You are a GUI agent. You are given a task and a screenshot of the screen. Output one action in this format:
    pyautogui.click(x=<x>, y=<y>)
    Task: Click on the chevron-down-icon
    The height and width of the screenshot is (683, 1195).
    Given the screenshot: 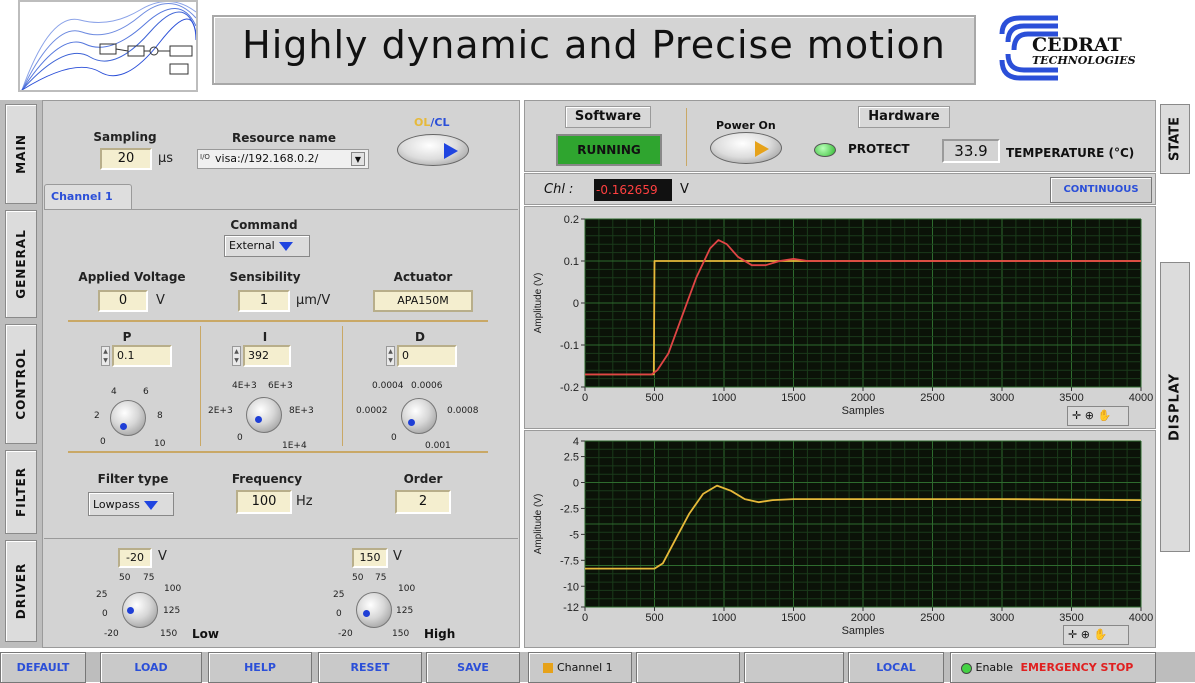 What is the action you would take?
    pyautogui.click(x=285, y=246)
    